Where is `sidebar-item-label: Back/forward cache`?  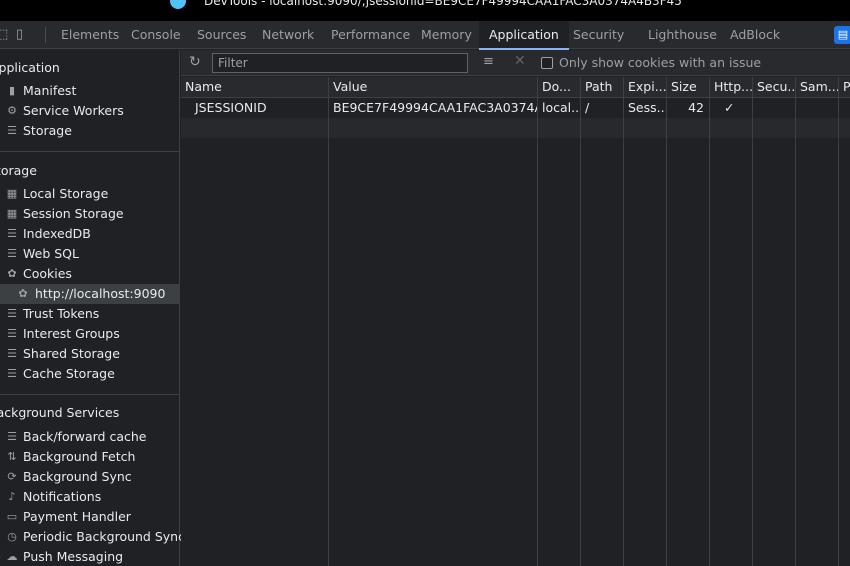
sidebar-item-label: Back/forward cache is located at coordinates (85, 436).